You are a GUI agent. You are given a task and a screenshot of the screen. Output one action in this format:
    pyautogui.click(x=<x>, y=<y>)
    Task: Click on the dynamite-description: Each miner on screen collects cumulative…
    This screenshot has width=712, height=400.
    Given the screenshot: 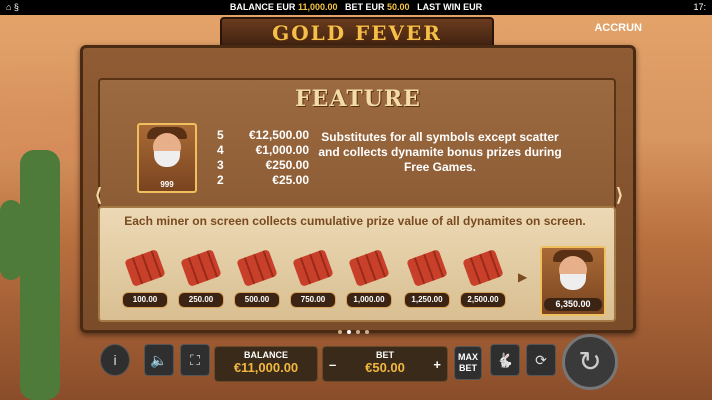 What is the action you would take?
    pyautogui.click(x=355, y=221)
    